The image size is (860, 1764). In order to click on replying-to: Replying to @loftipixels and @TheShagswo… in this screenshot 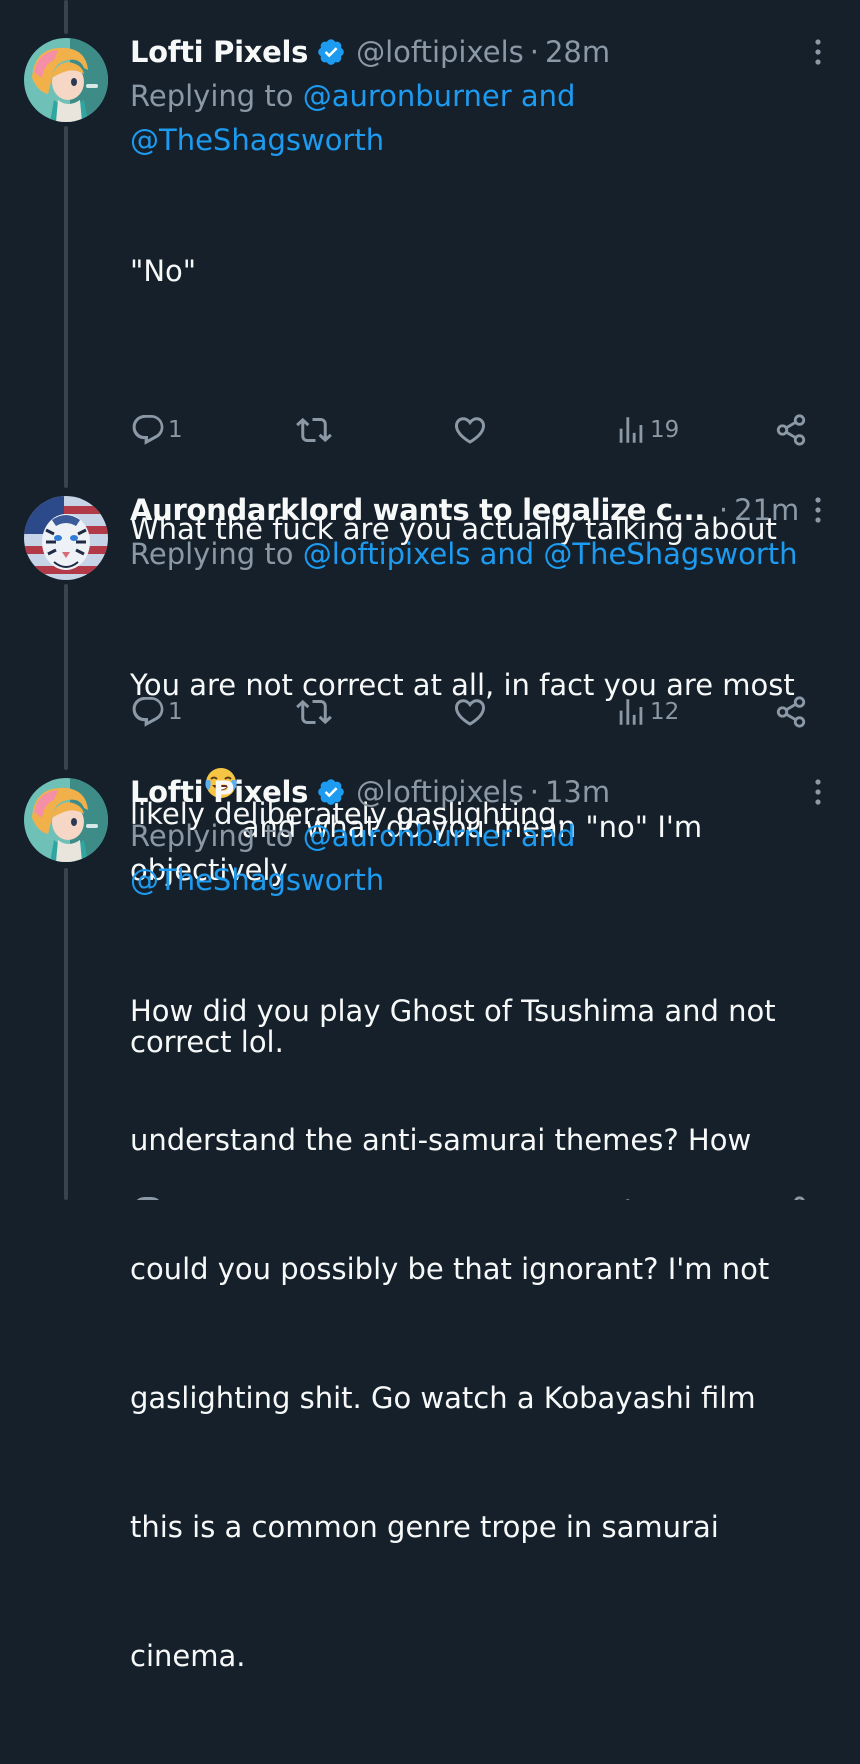, I will do `click(483, 554)`.